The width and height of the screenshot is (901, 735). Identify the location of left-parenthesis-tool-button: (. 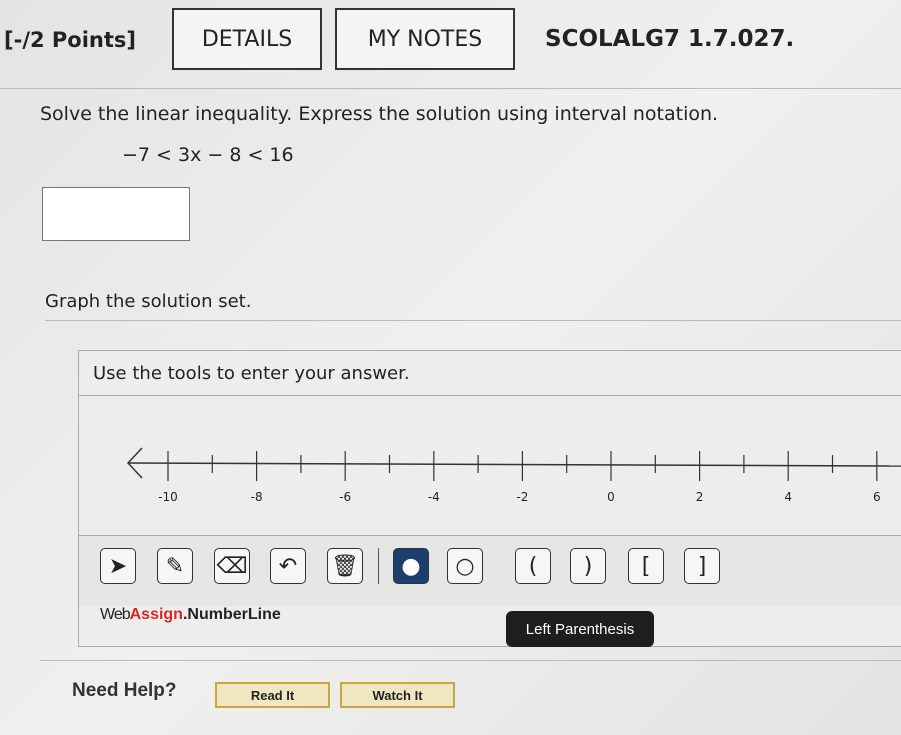
(533, 566).